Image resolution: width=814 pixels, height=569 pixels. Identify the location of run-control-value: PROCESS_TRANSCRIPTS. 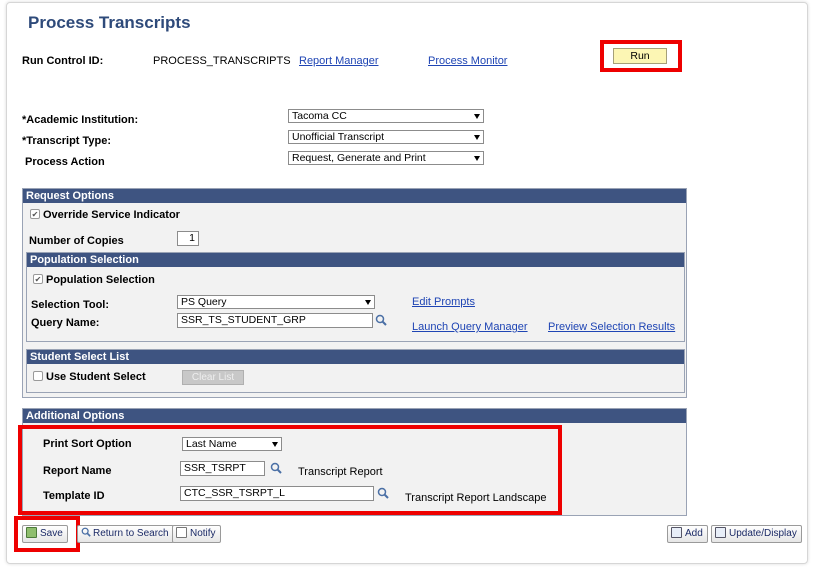
(222, 61).